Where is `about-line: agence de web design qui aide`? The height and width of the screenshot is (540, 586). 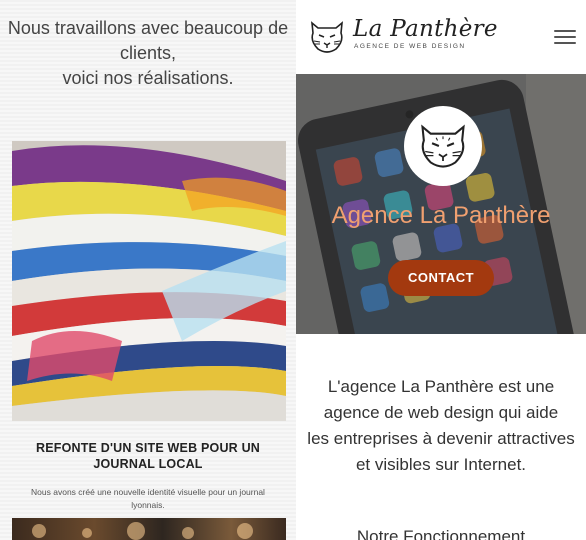
about-line: agence de web design qui aide is located at coordinates (441, 412).